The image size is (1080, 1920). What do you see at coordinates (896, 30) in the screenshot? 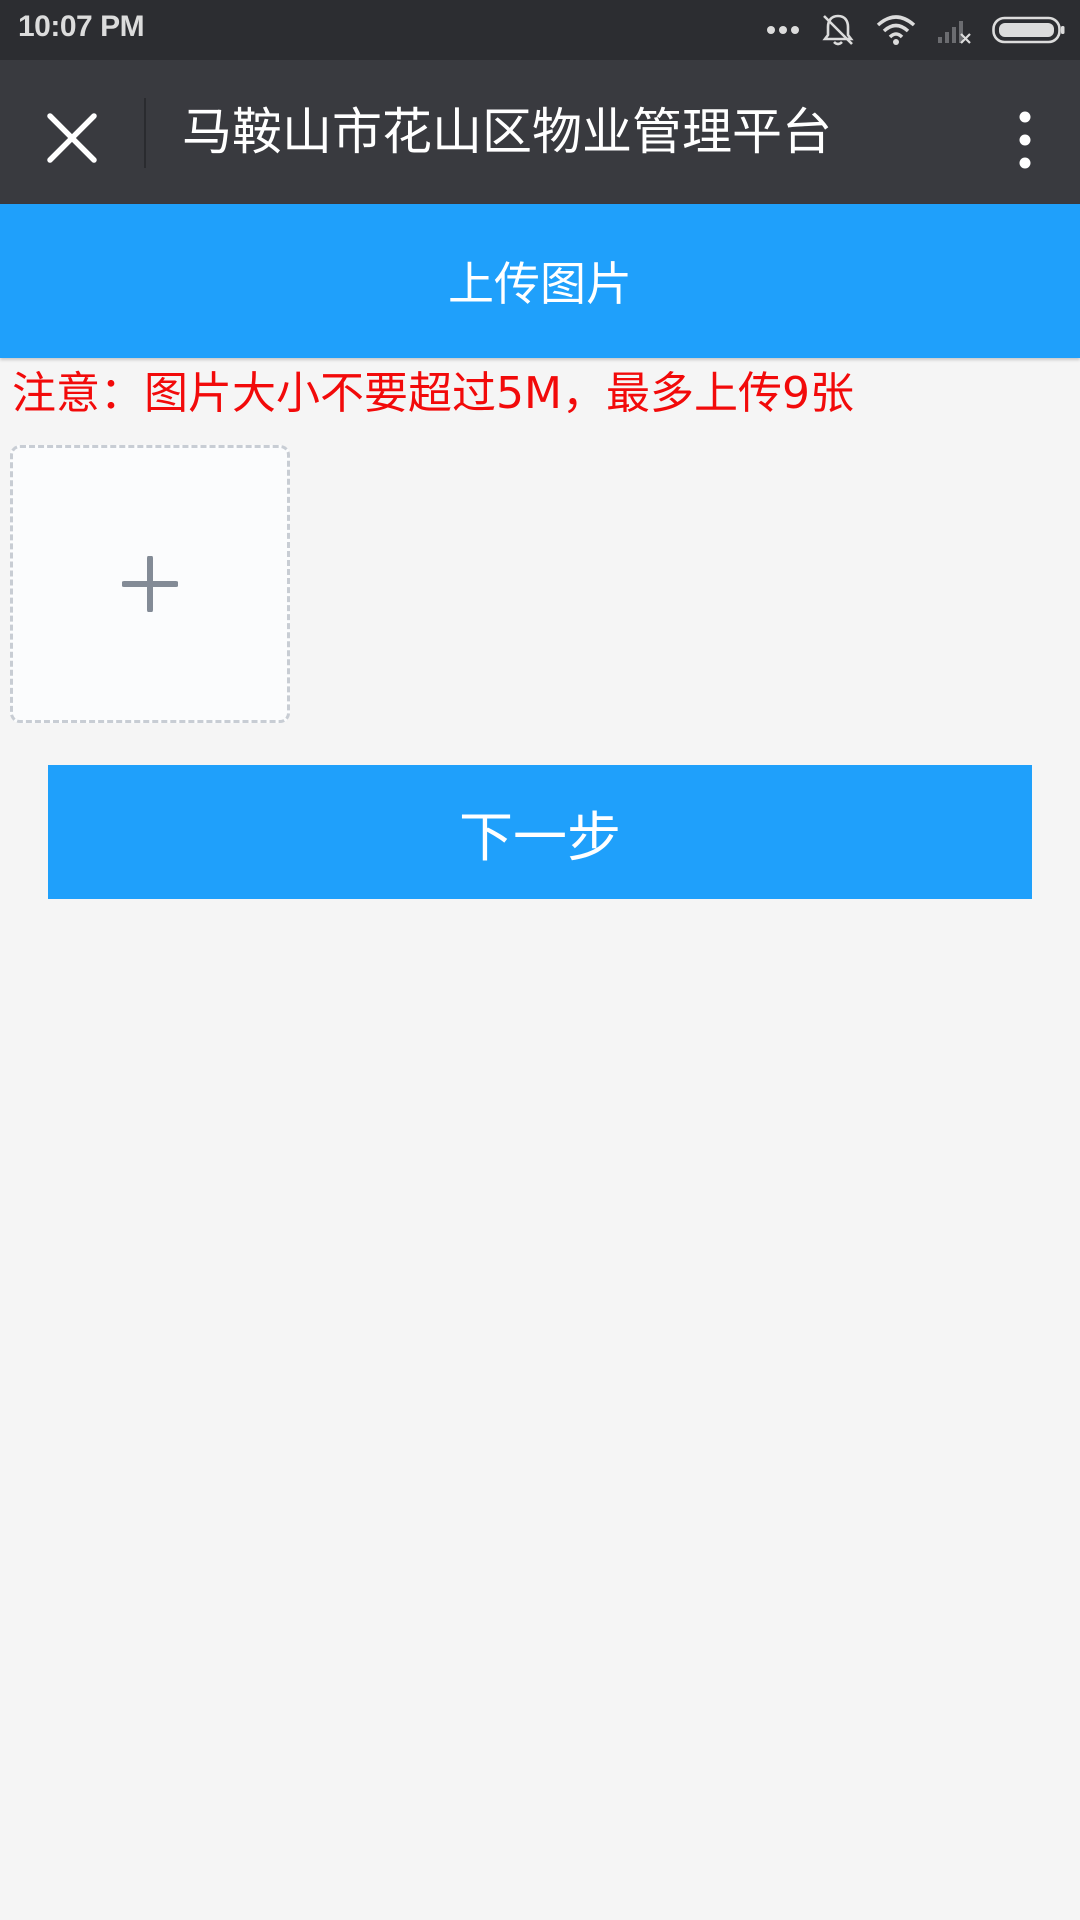
I see `wifi-icon` at bounding box center [896, 30].